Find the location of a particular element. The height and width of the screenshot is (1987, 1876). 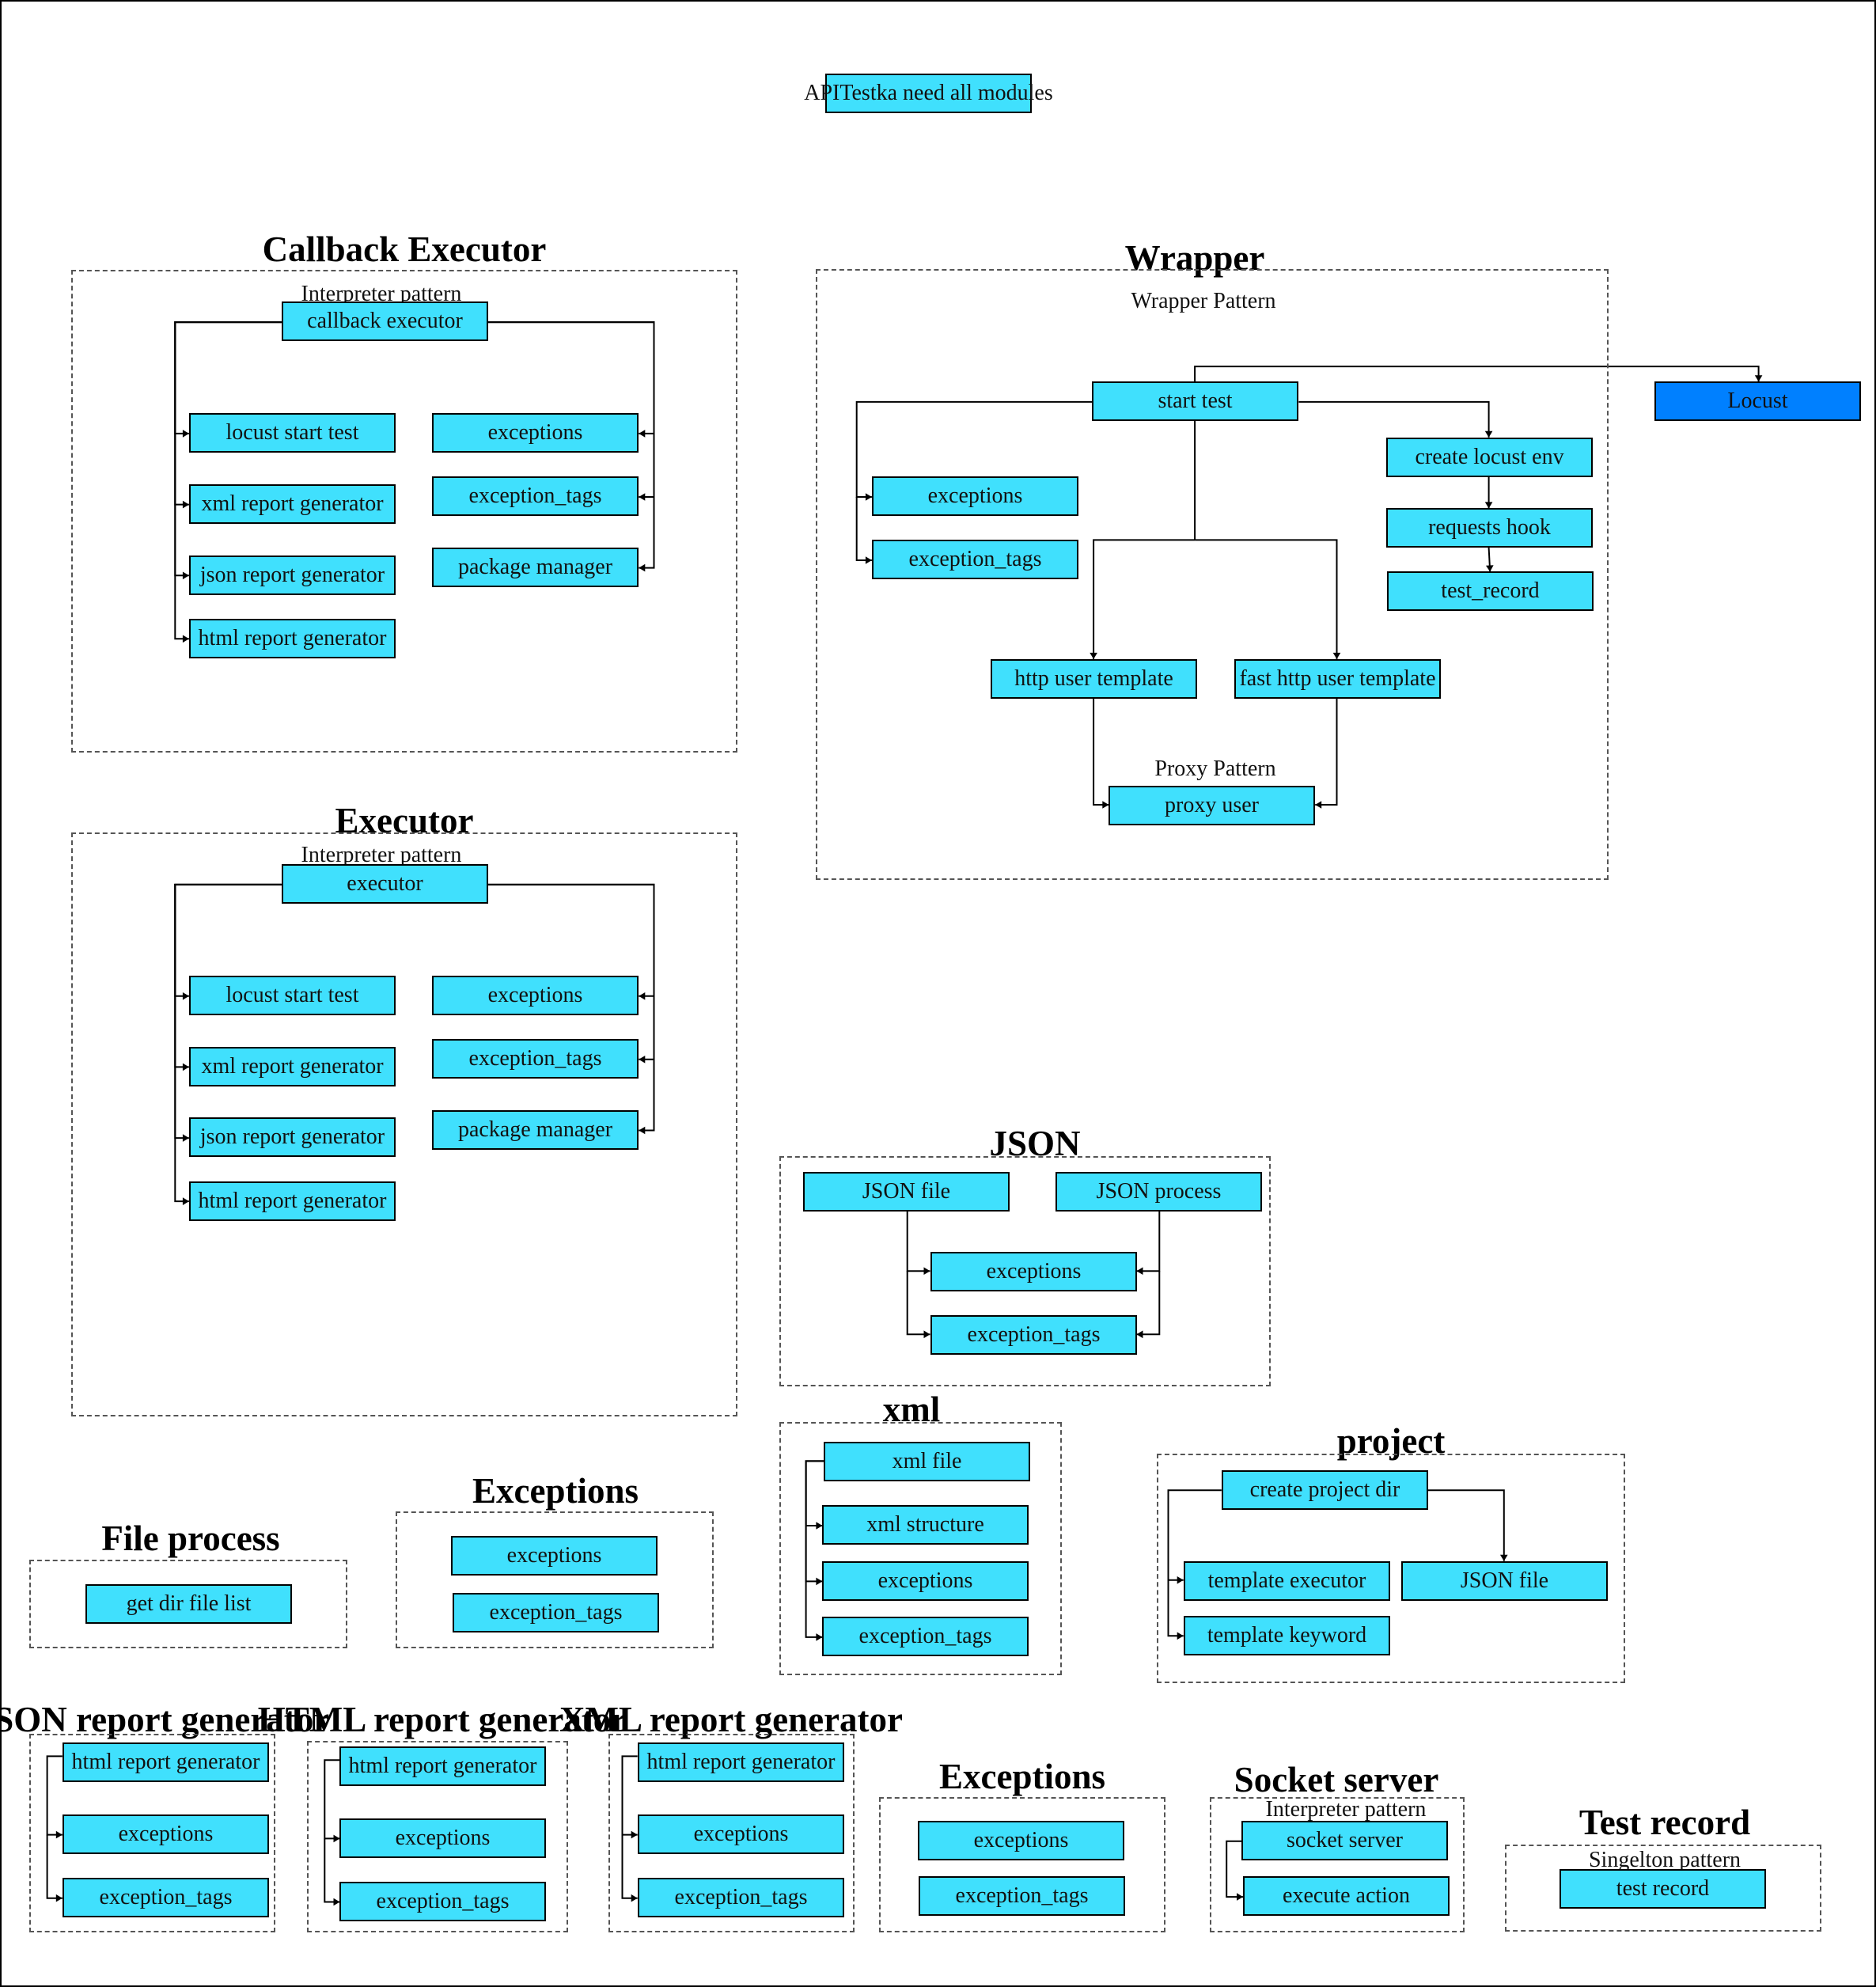

xml-report-root: html report generator is located at coordinates (741, 1762).